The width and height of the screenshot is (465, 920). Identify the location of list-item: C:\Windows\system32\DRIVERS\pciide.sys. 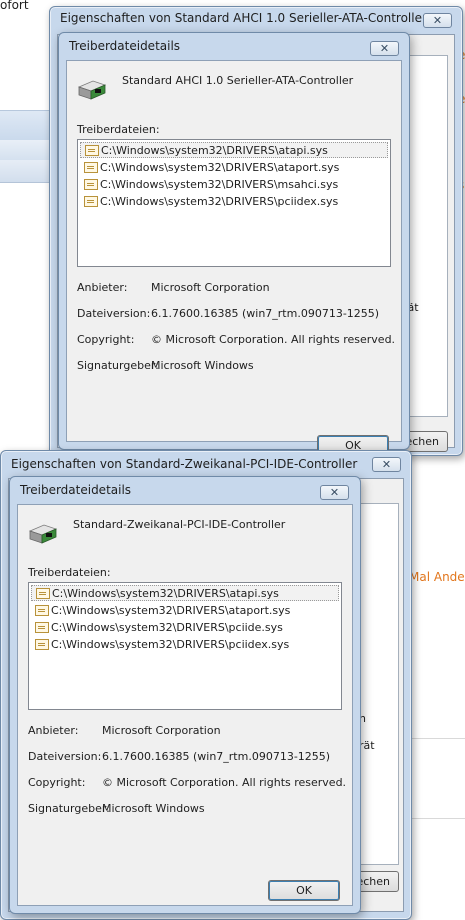
(185, 627).